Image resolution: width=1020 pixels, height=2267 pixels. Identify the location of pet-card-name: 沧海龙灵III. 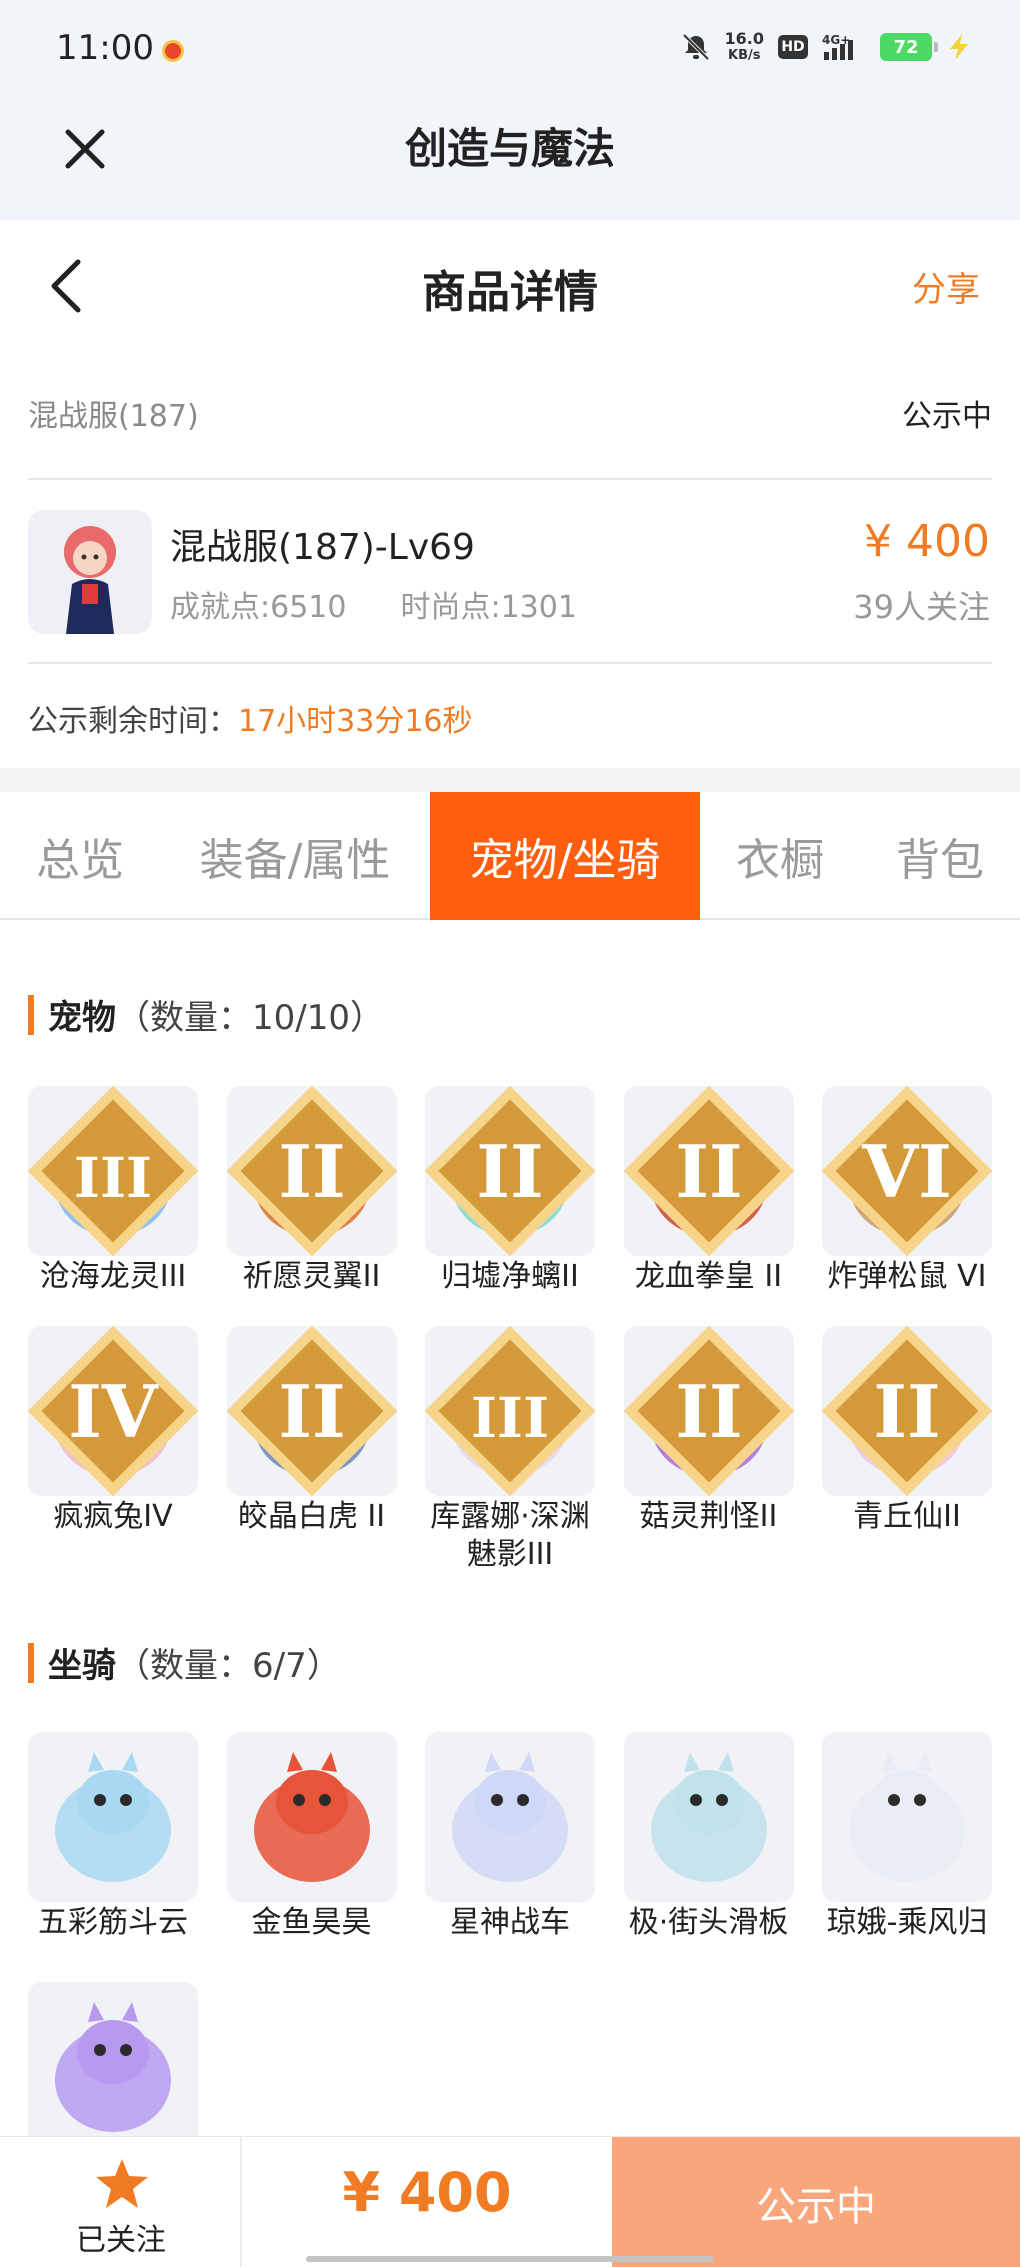
(113, 1276).